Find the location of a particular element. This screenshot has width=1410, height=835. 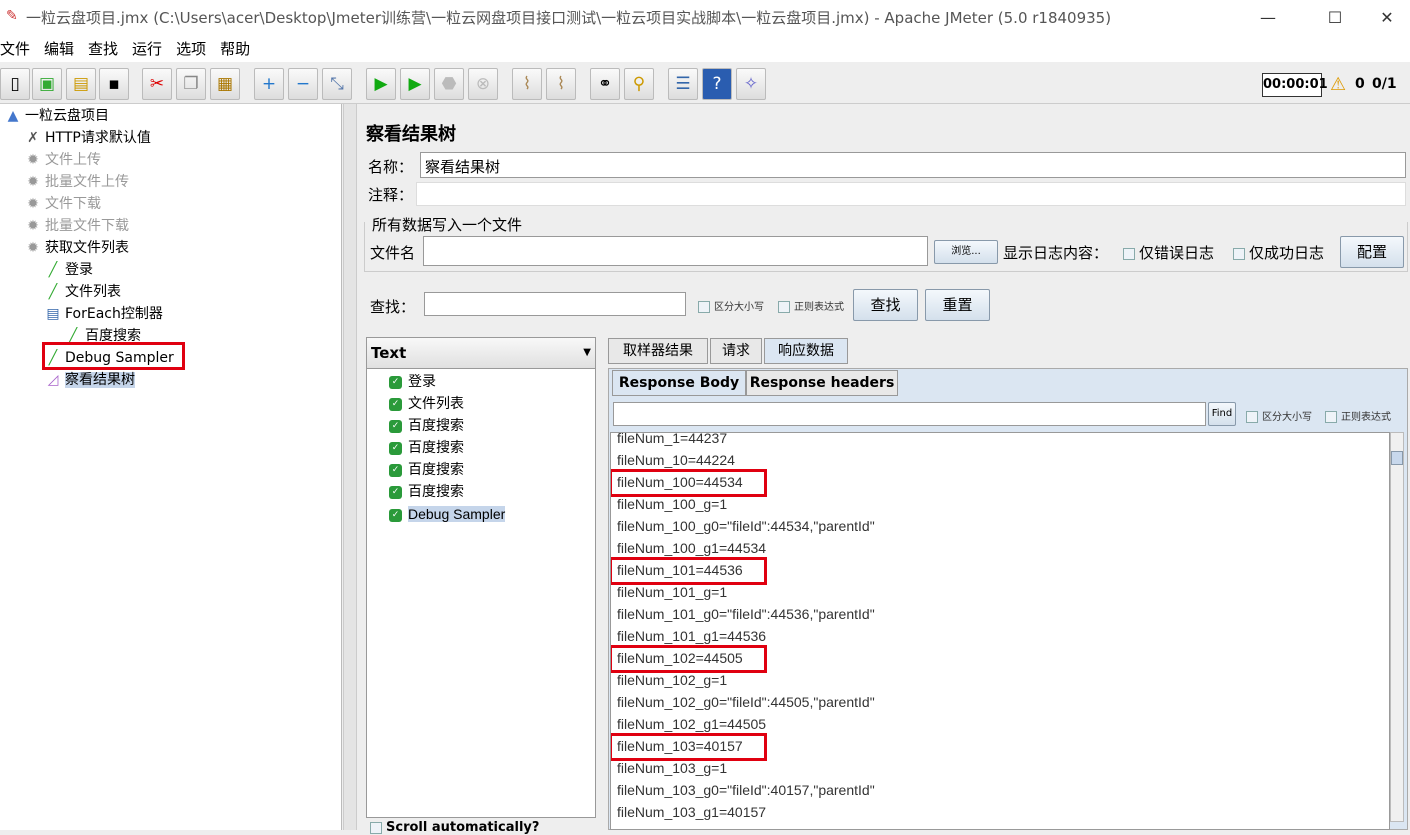

response-line: fileNum_100_g0="fileId":44534,"parentId" is located at coordinates (746, 526).